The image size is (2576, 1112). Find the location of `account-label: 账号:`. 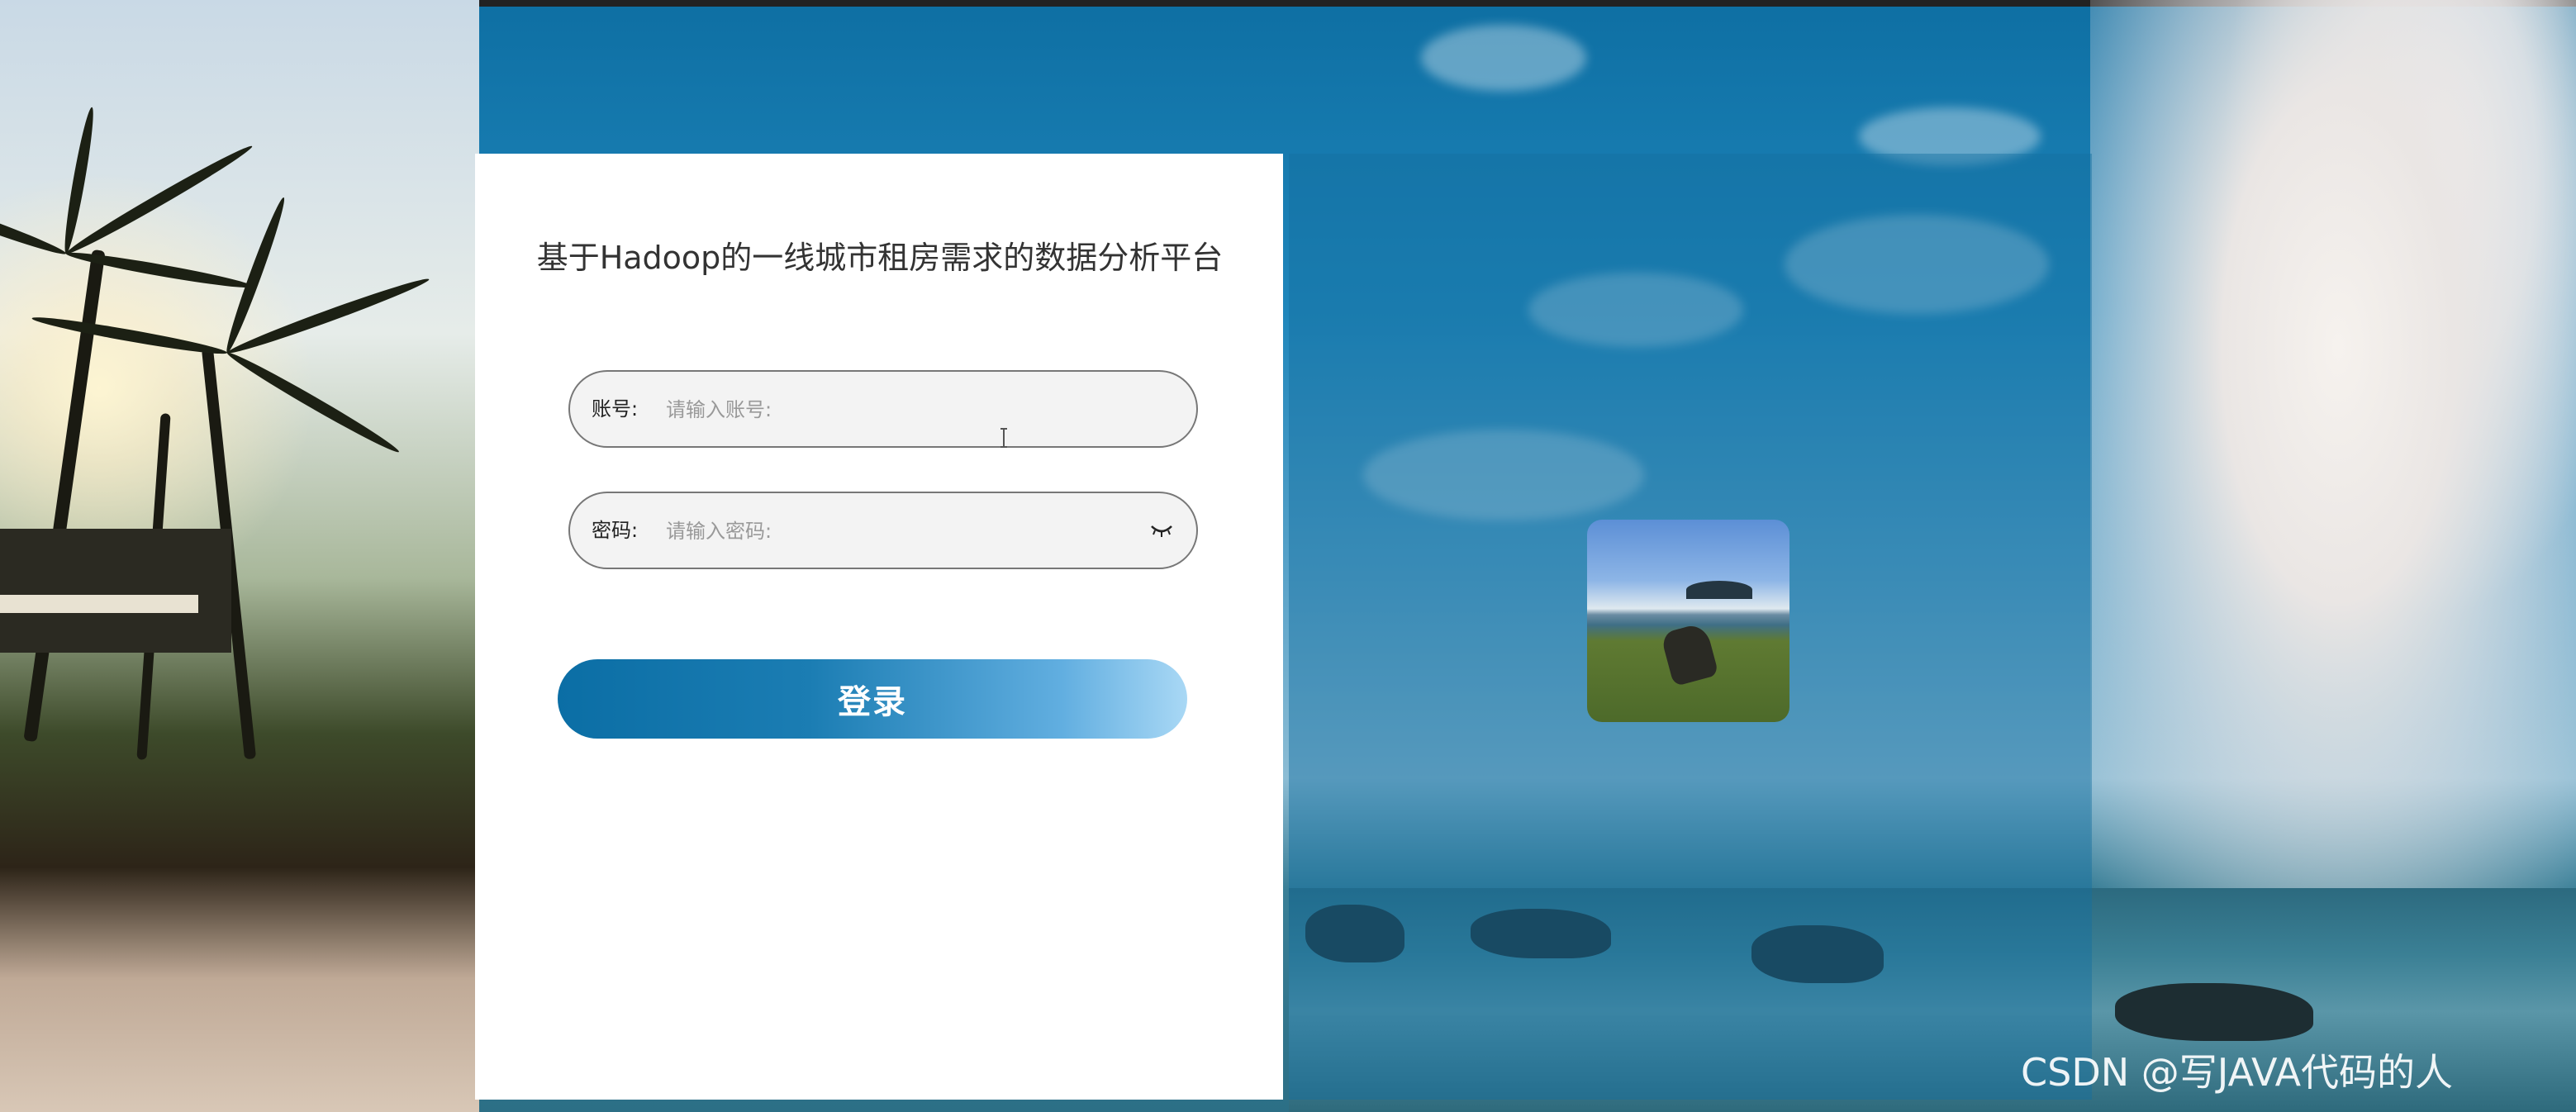

account-label: 账号: is located at coordinates (615, 409).